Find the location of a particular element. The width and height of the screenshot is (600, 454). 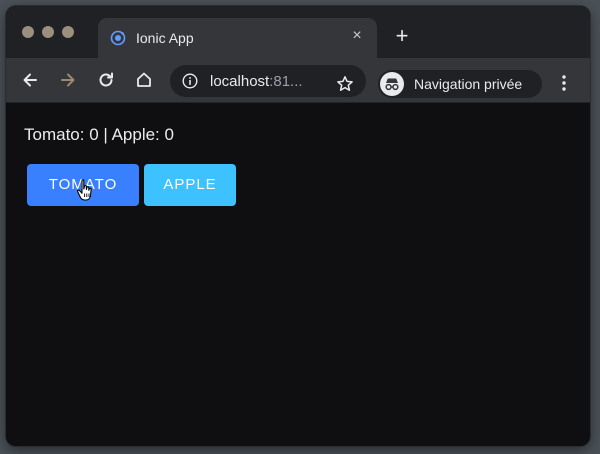

hand-cursor-icon is located at coordinates (86, 190).